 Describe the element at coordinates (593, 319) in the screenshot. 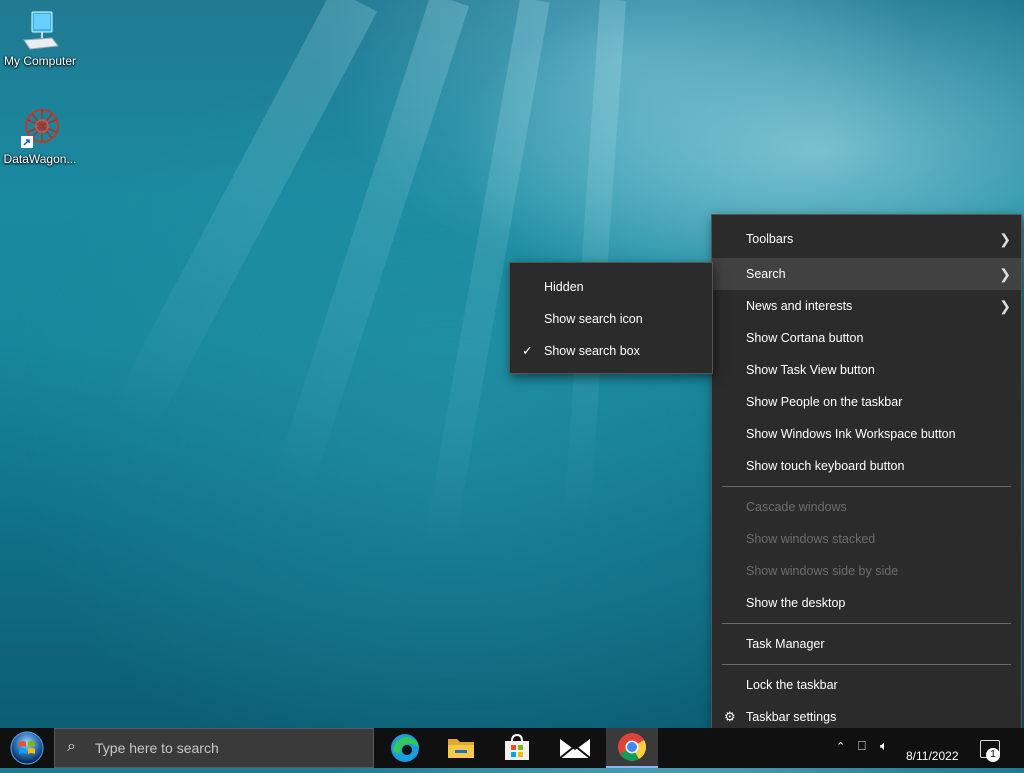

I see `submenu-item-label: Show search icon` at that location.